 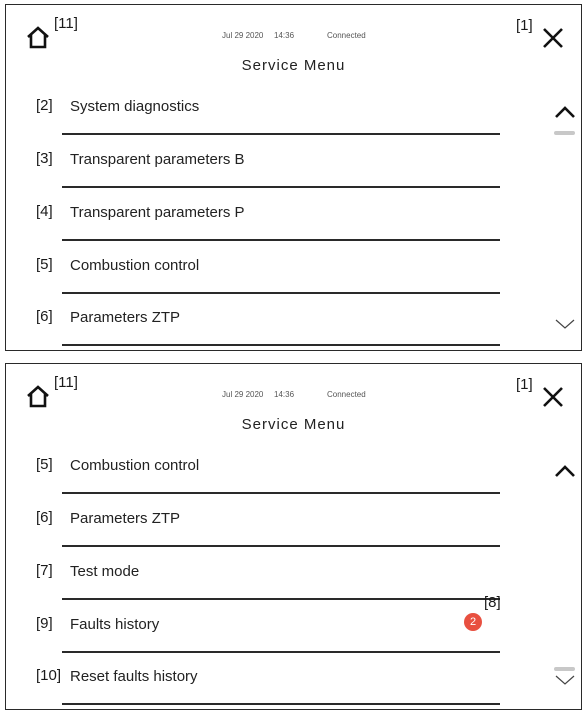 I want to click on item-marker: [10], so click(x=49, y=675).